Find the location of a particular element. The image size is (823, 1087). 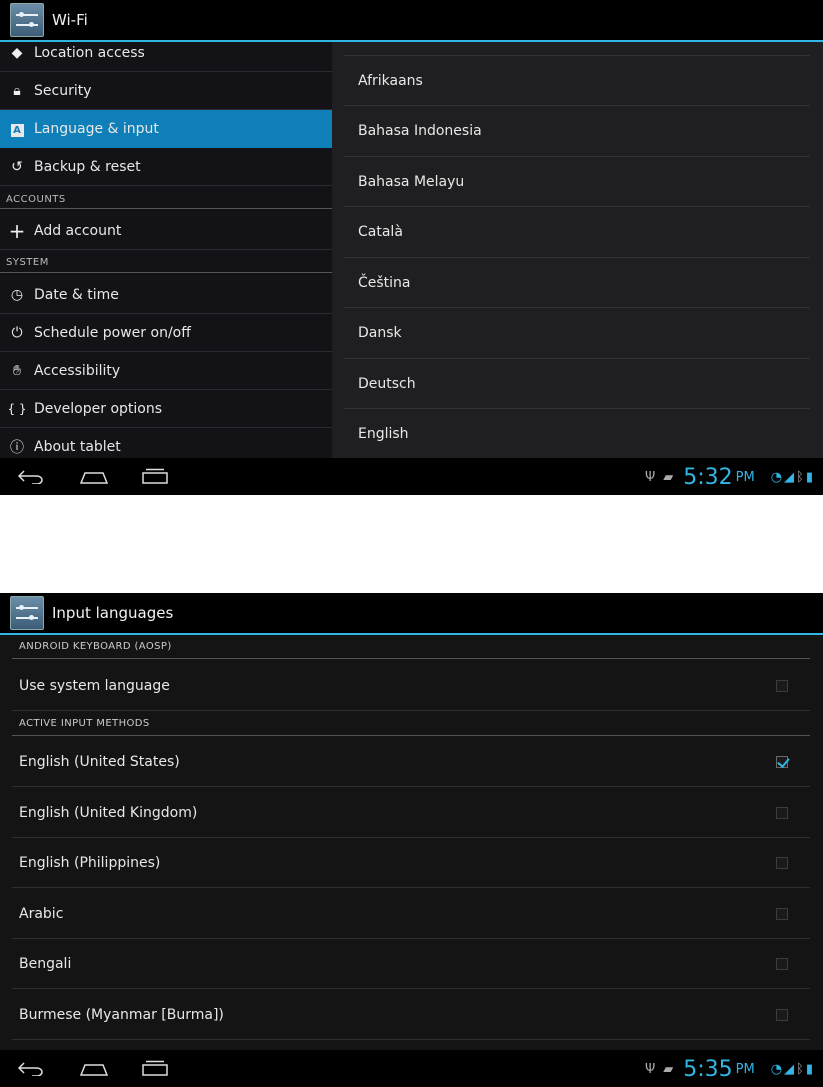

sidebar-item-date-time: ◷ Date & time is located at coordinates (166, 295).